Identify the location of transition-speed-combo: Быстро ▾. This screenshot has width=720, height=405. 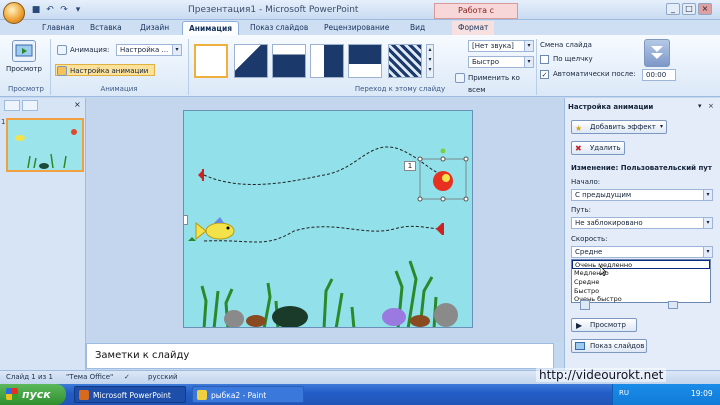
(501, 62).